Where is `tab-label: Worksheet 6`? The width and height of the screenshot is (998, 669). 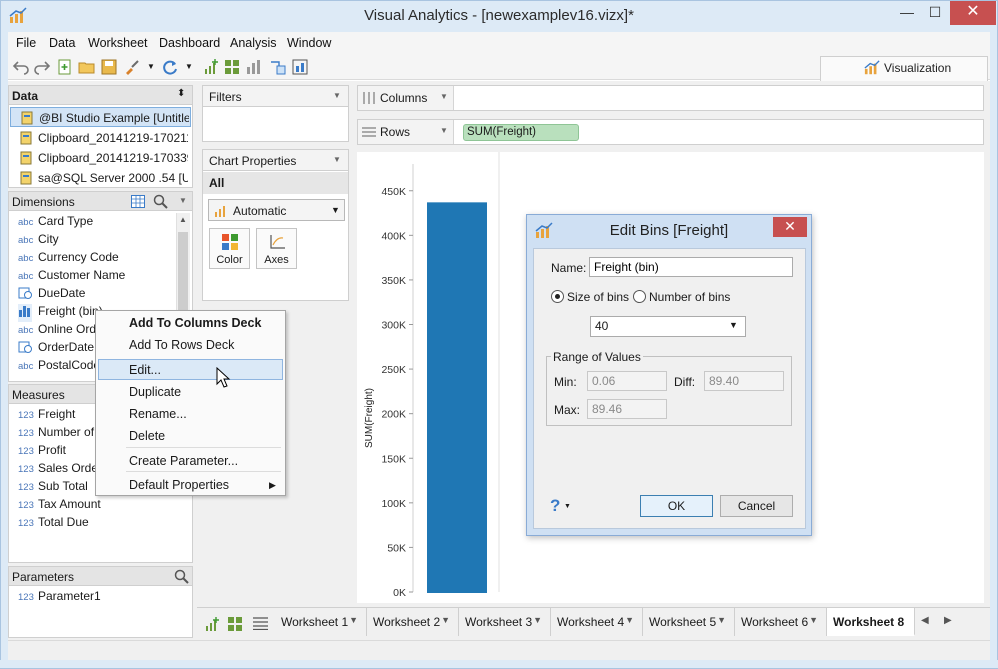 tab-label: Worksheet 6 is located at coordinates (775, 622).